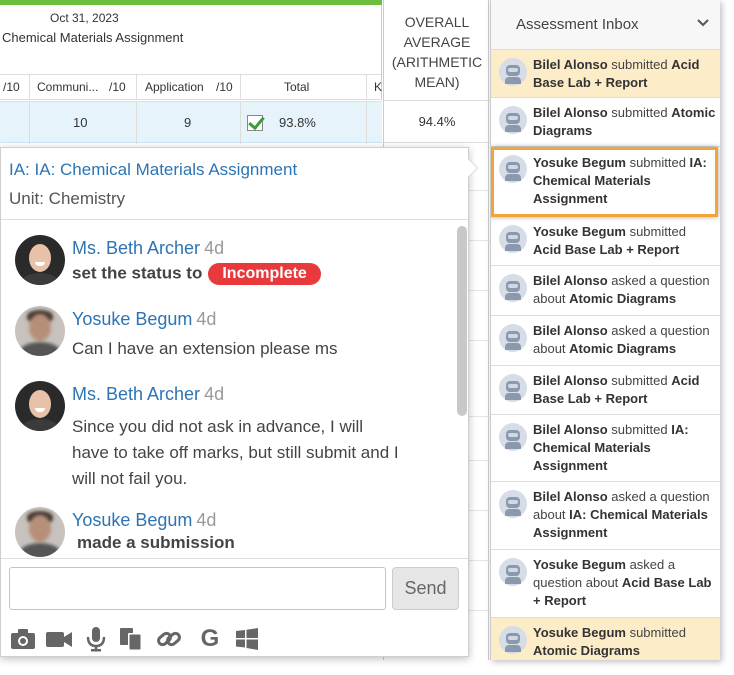 This screenshot has width=734, height=675. I want to click on windows-icon, so click(247, 639).